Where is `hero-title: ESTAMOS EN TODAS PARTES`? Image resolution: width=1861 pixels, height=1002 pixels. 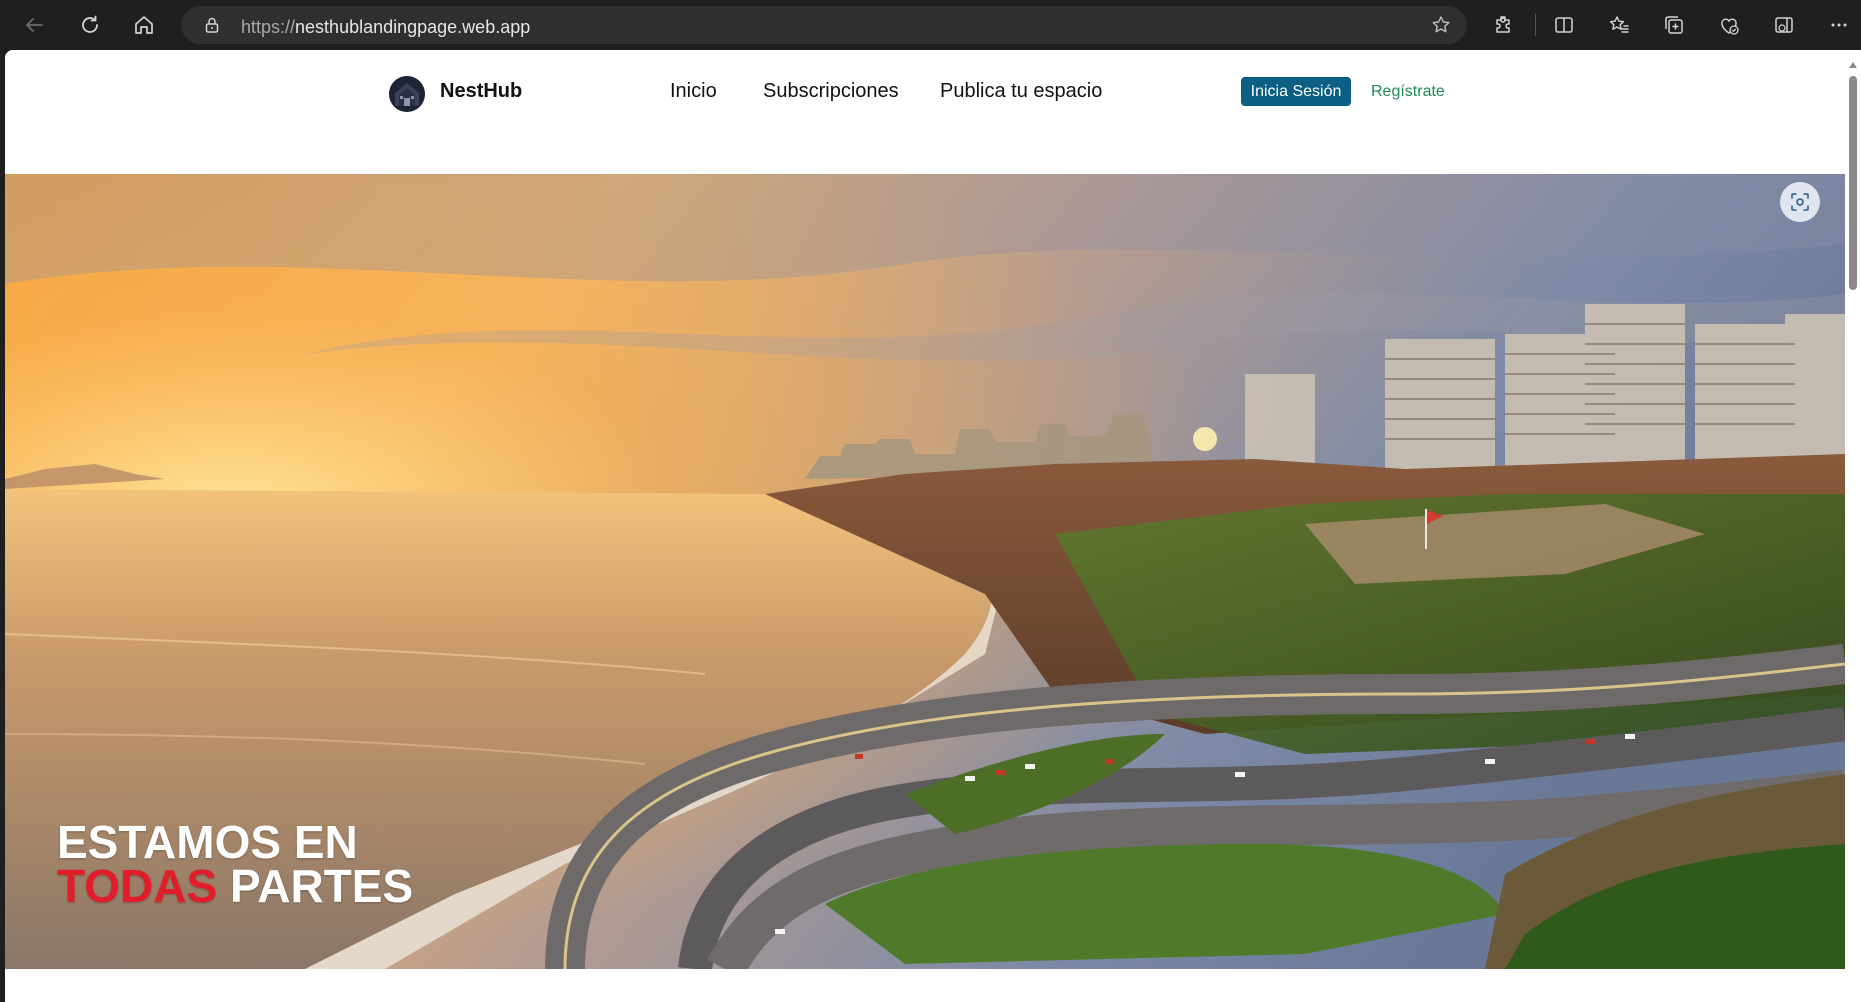
hero-title: ESTAMOS EN TODAS PARTES is located at coordinates (235, 864).